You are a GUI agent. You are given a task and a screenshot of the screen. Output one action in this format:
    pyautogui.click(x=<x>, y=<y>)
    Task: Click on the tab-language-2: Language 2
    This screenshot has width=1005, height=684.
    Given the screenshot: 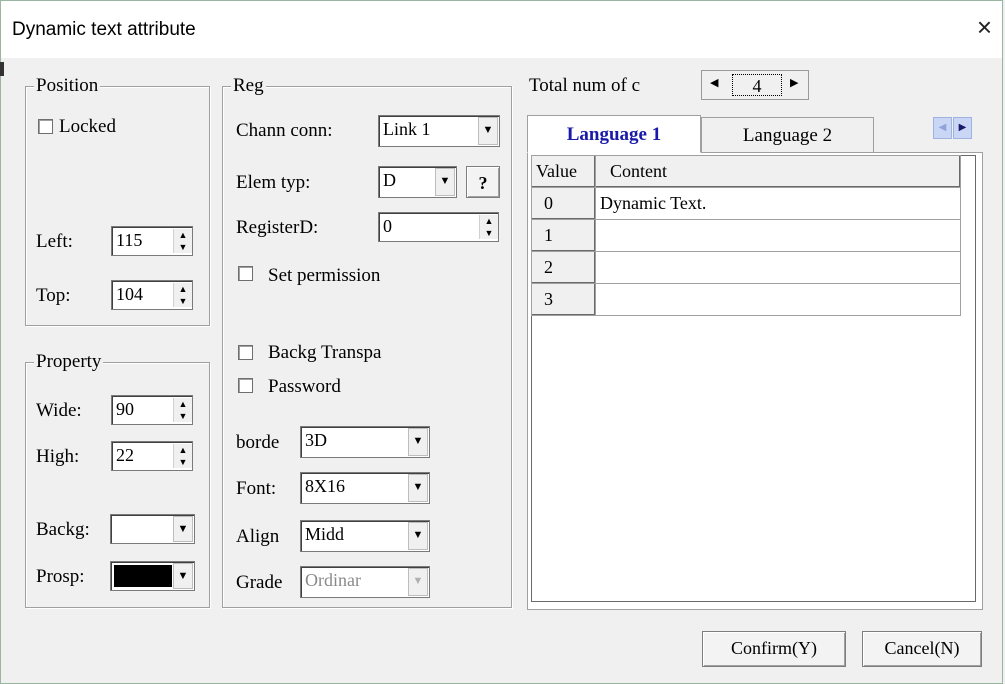 What is the action you would take?
    pyautogui.click(x=787, y=135)
    